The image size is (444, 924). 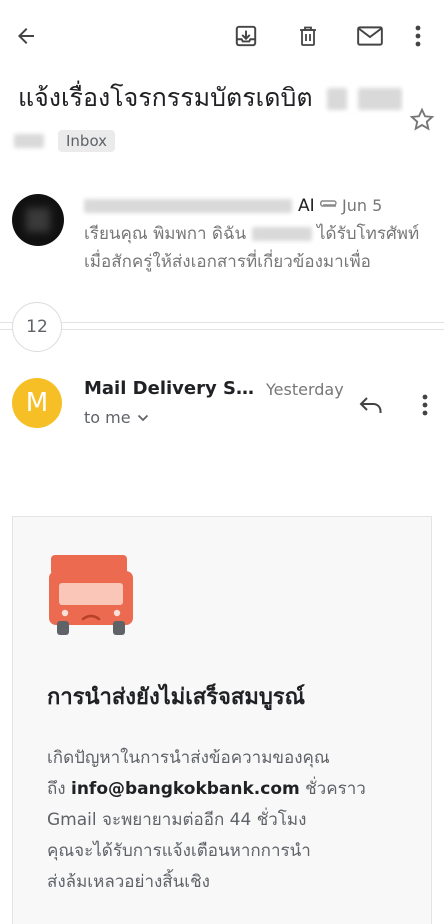 I want to click on avatar: M, so click(x=37, y=403).